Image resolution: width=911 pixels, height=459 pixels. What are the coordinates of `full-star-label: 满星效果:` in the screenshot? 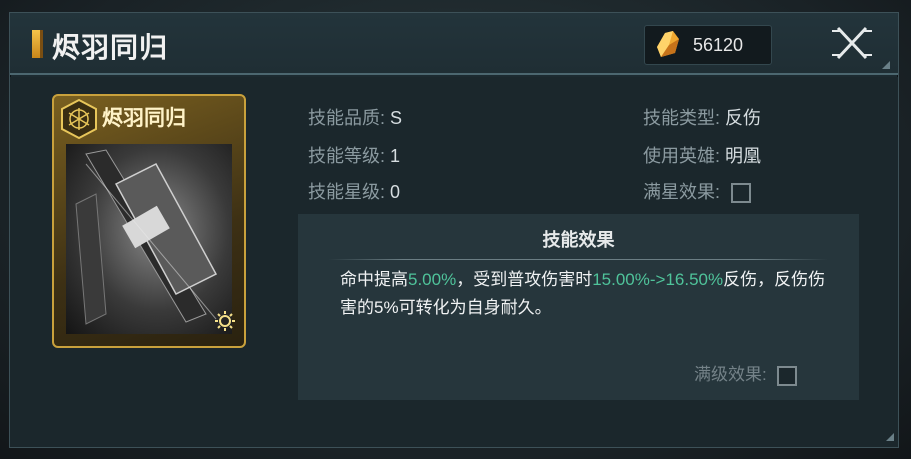 It's located at (682, 192).